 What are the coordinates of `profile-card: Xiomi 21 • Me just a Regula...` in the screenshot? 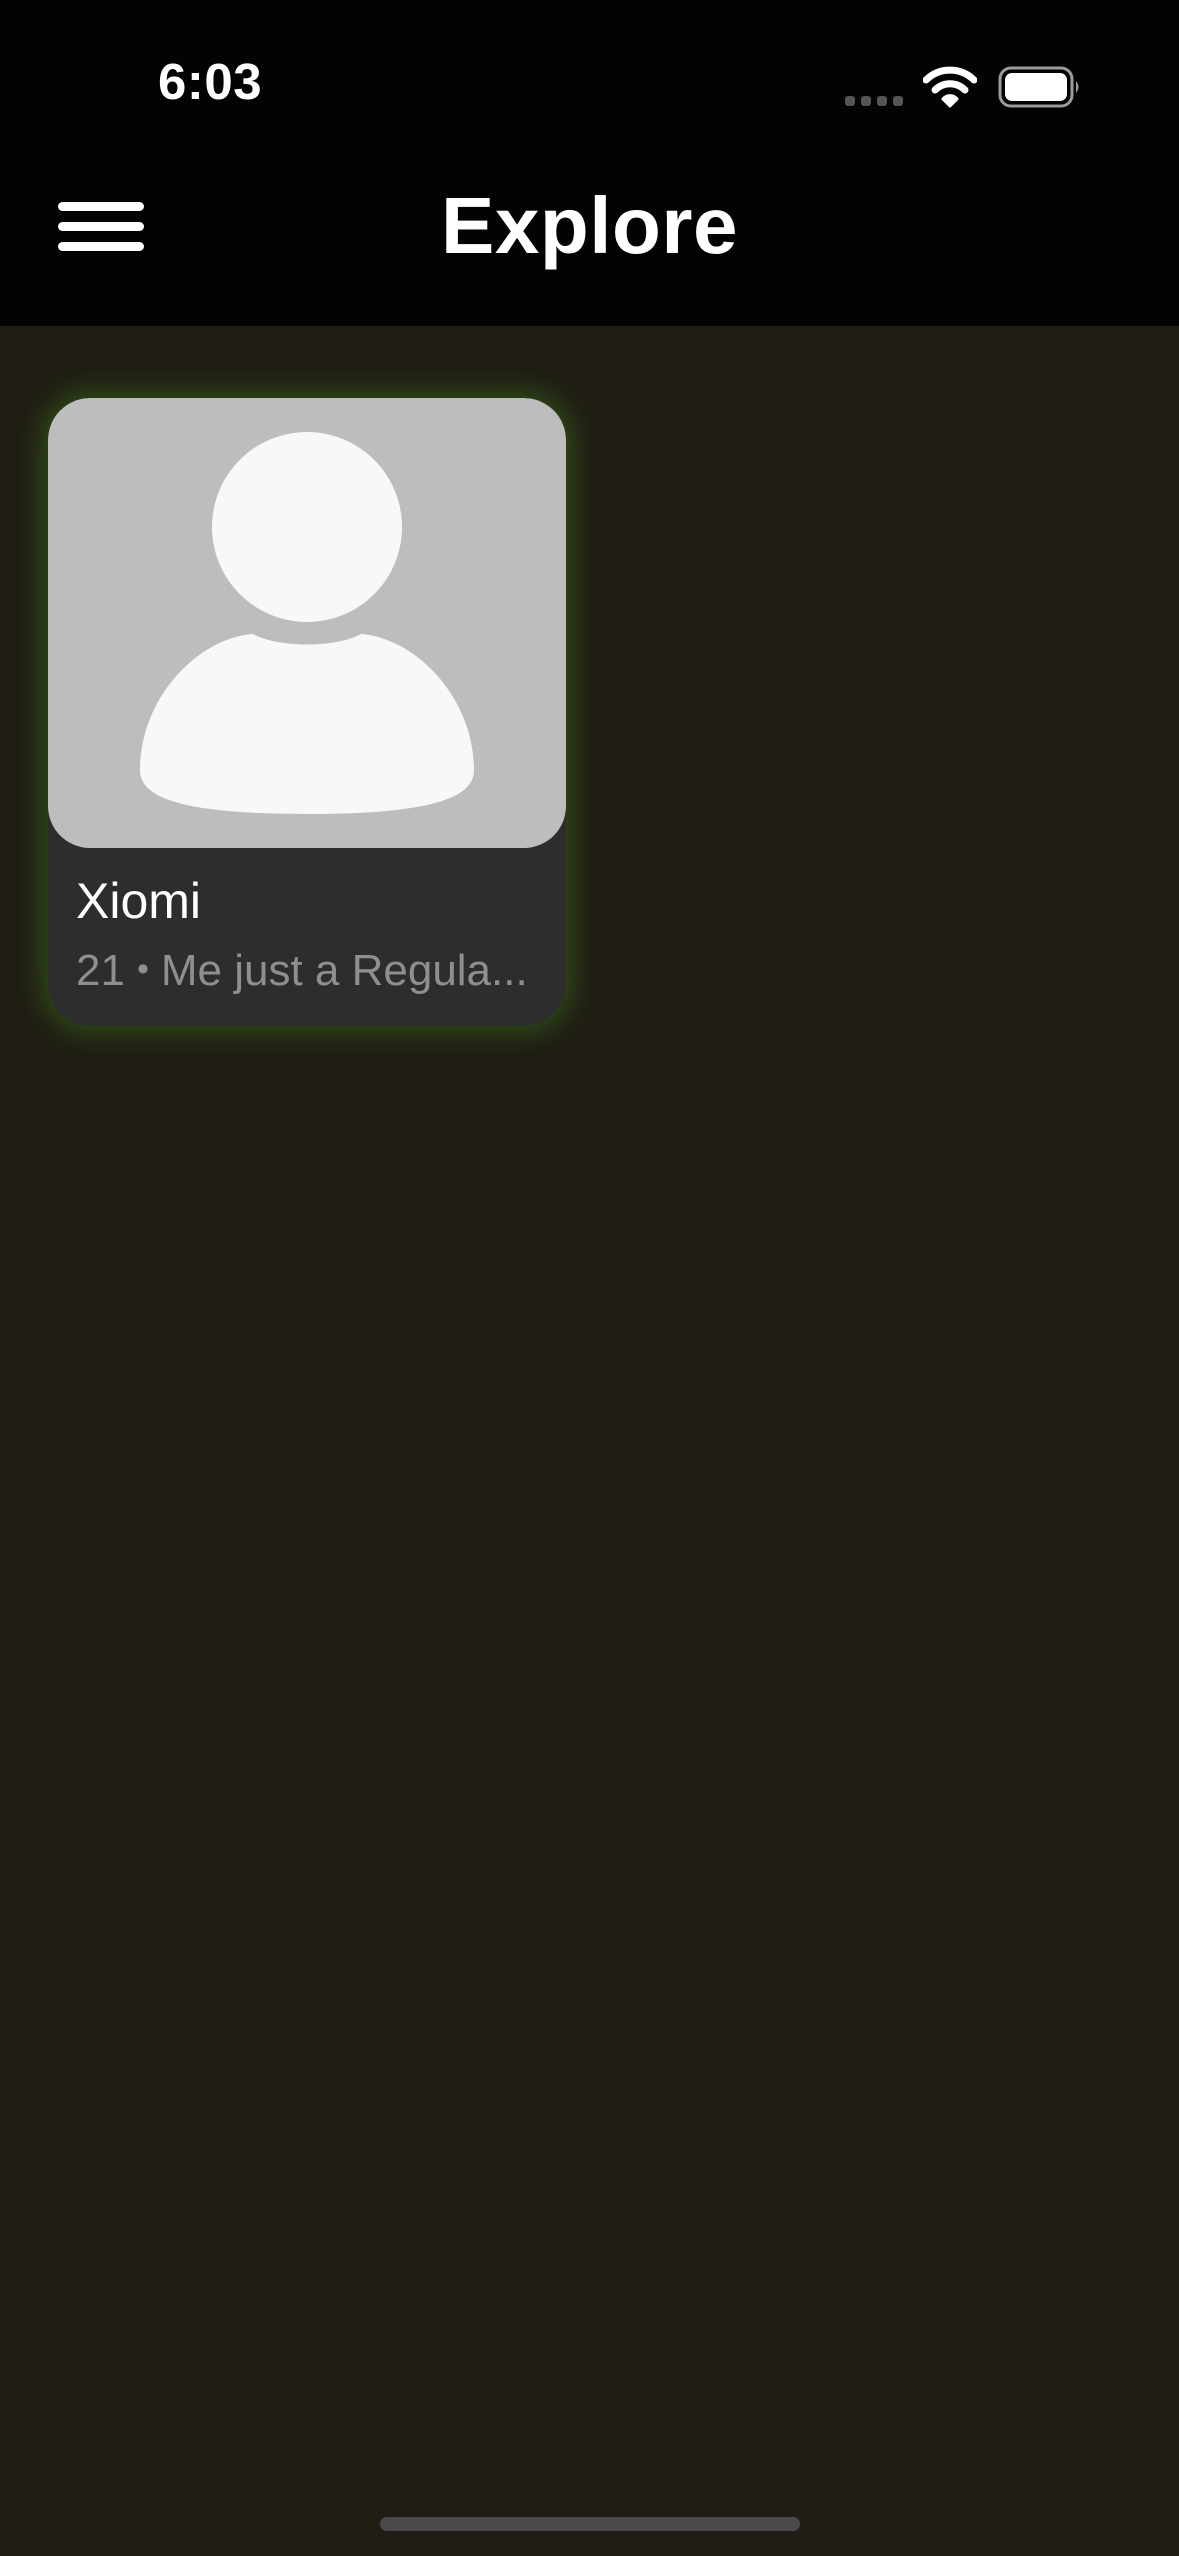 It's located at (307, 712).